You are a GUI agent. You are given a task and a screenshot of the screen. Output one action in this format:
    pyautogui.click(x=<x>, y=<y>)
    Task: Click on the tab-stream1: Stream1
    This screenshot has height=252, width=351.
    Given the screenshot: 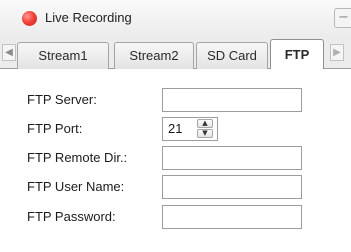 What is the action you would take?
    pyautogui.click(x=63, y=55)
    